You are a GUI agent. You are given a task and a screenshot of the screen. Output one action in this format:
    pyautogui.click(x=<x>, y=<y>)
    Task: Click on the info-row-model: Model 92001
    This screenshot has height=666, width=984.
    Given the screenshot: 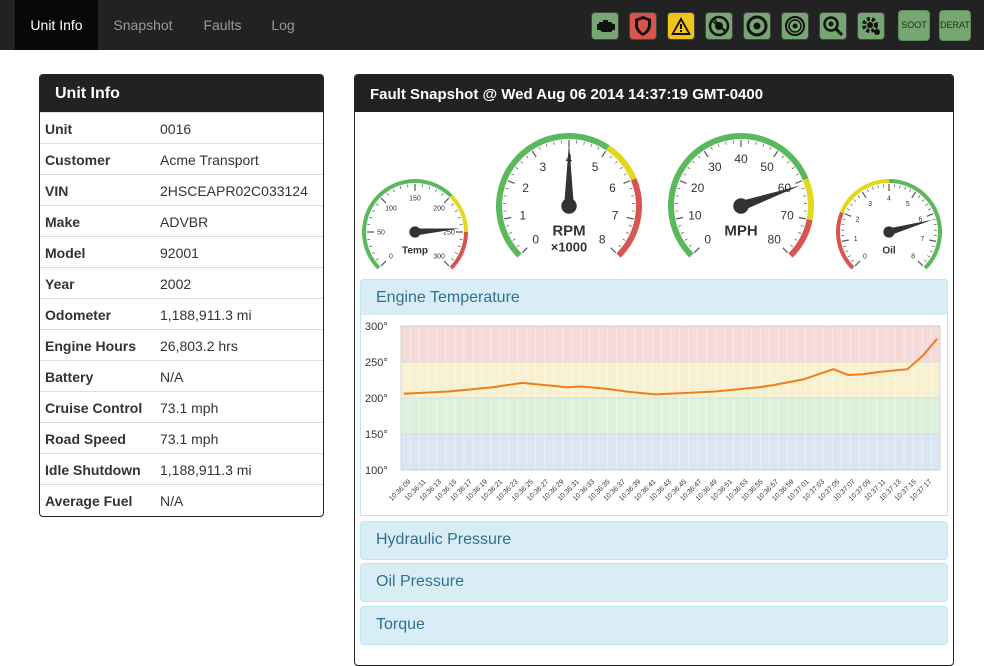 What is the action you would take?
    pyautogui.click(x=181, y=251)
    